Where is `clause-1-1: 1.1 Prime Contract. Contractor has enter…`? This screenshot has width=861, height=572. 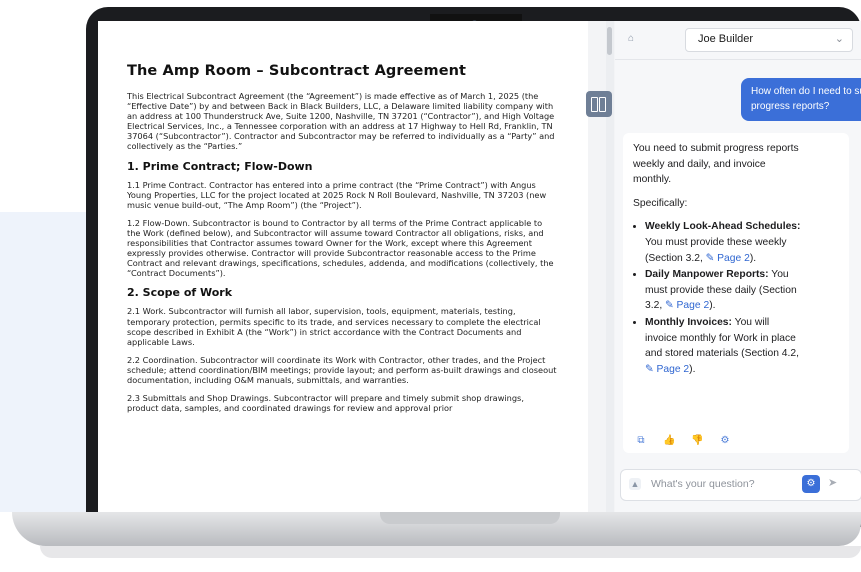 clause-1-1: 1.1 Prime Contract. Contractor has enter… is located at coordinates (337, 194).